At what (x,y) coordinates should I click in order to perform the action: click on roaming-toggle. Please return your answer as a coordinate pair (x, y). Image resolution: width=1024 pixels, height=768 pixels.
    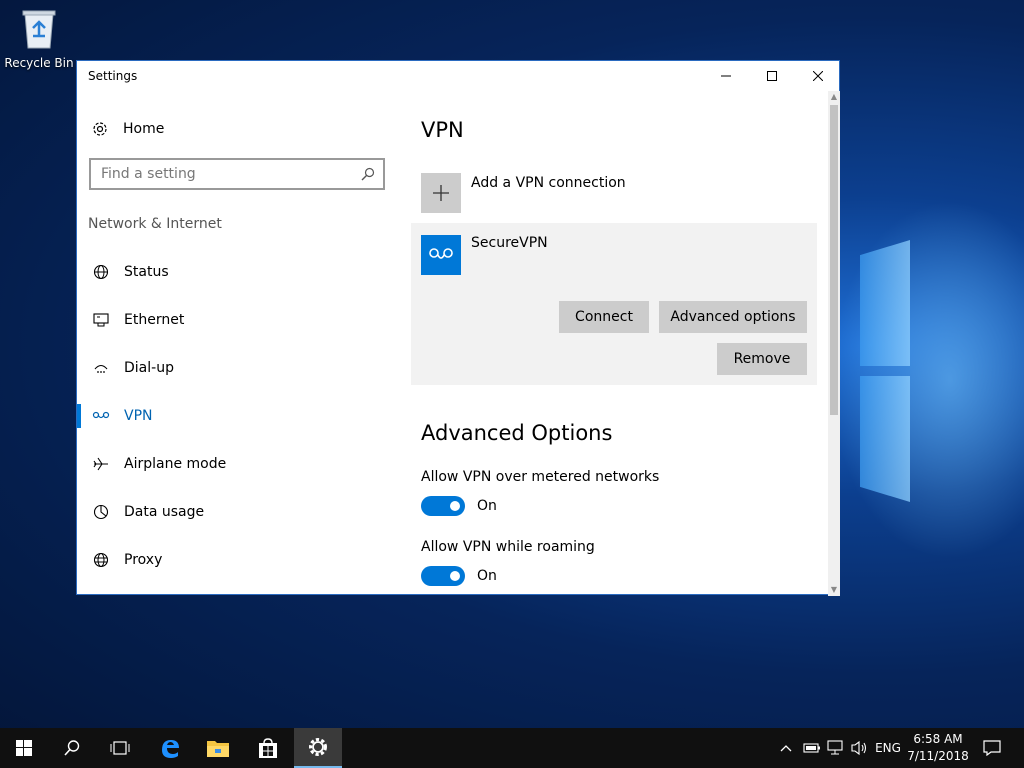
    Looking at the image, I should click on (443, 576).